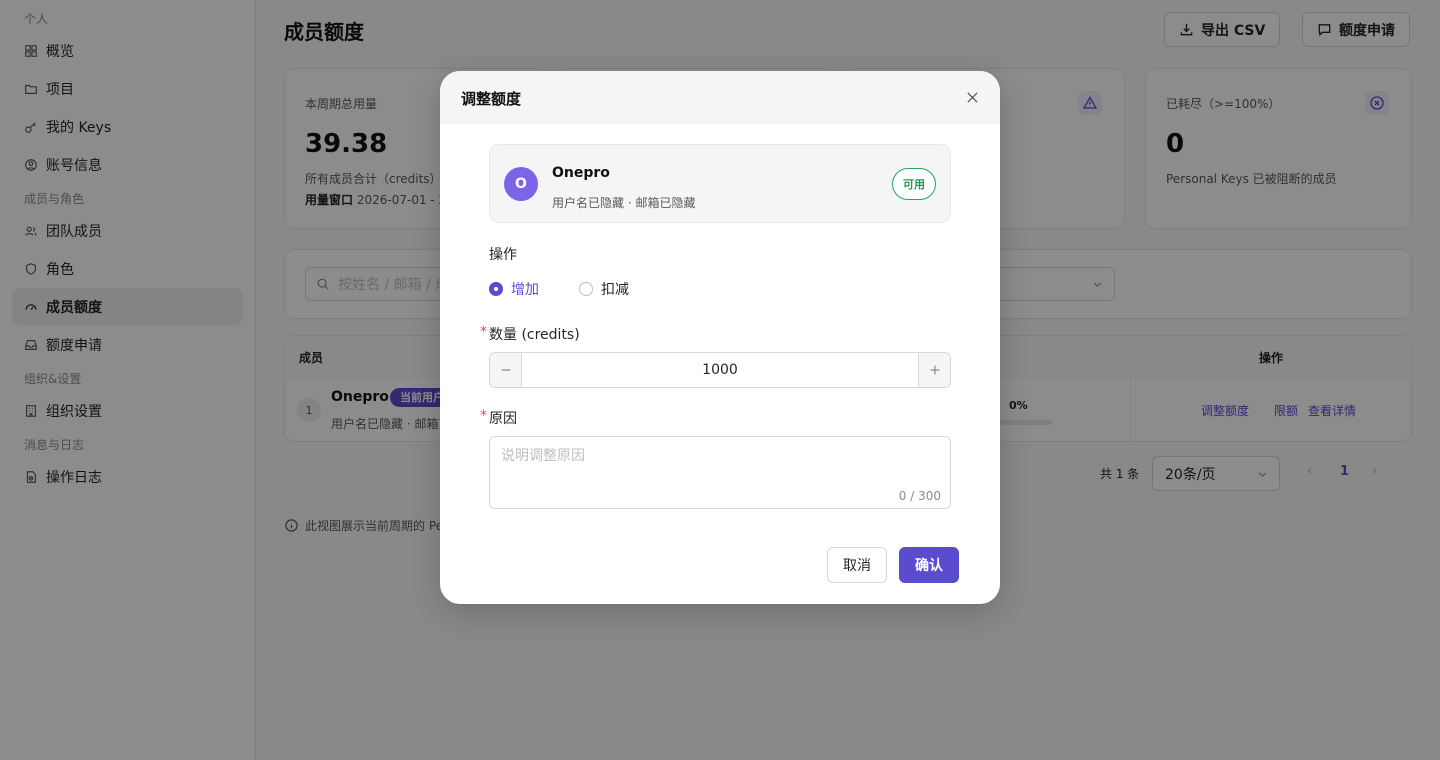 Image resolution: width=1440 pixels, height=760 pixels. What do you see at coordinates (543, 456) in the screenshot?
I see `reason-placeholder: 说明调整原因` at bounding box center [543, 456].